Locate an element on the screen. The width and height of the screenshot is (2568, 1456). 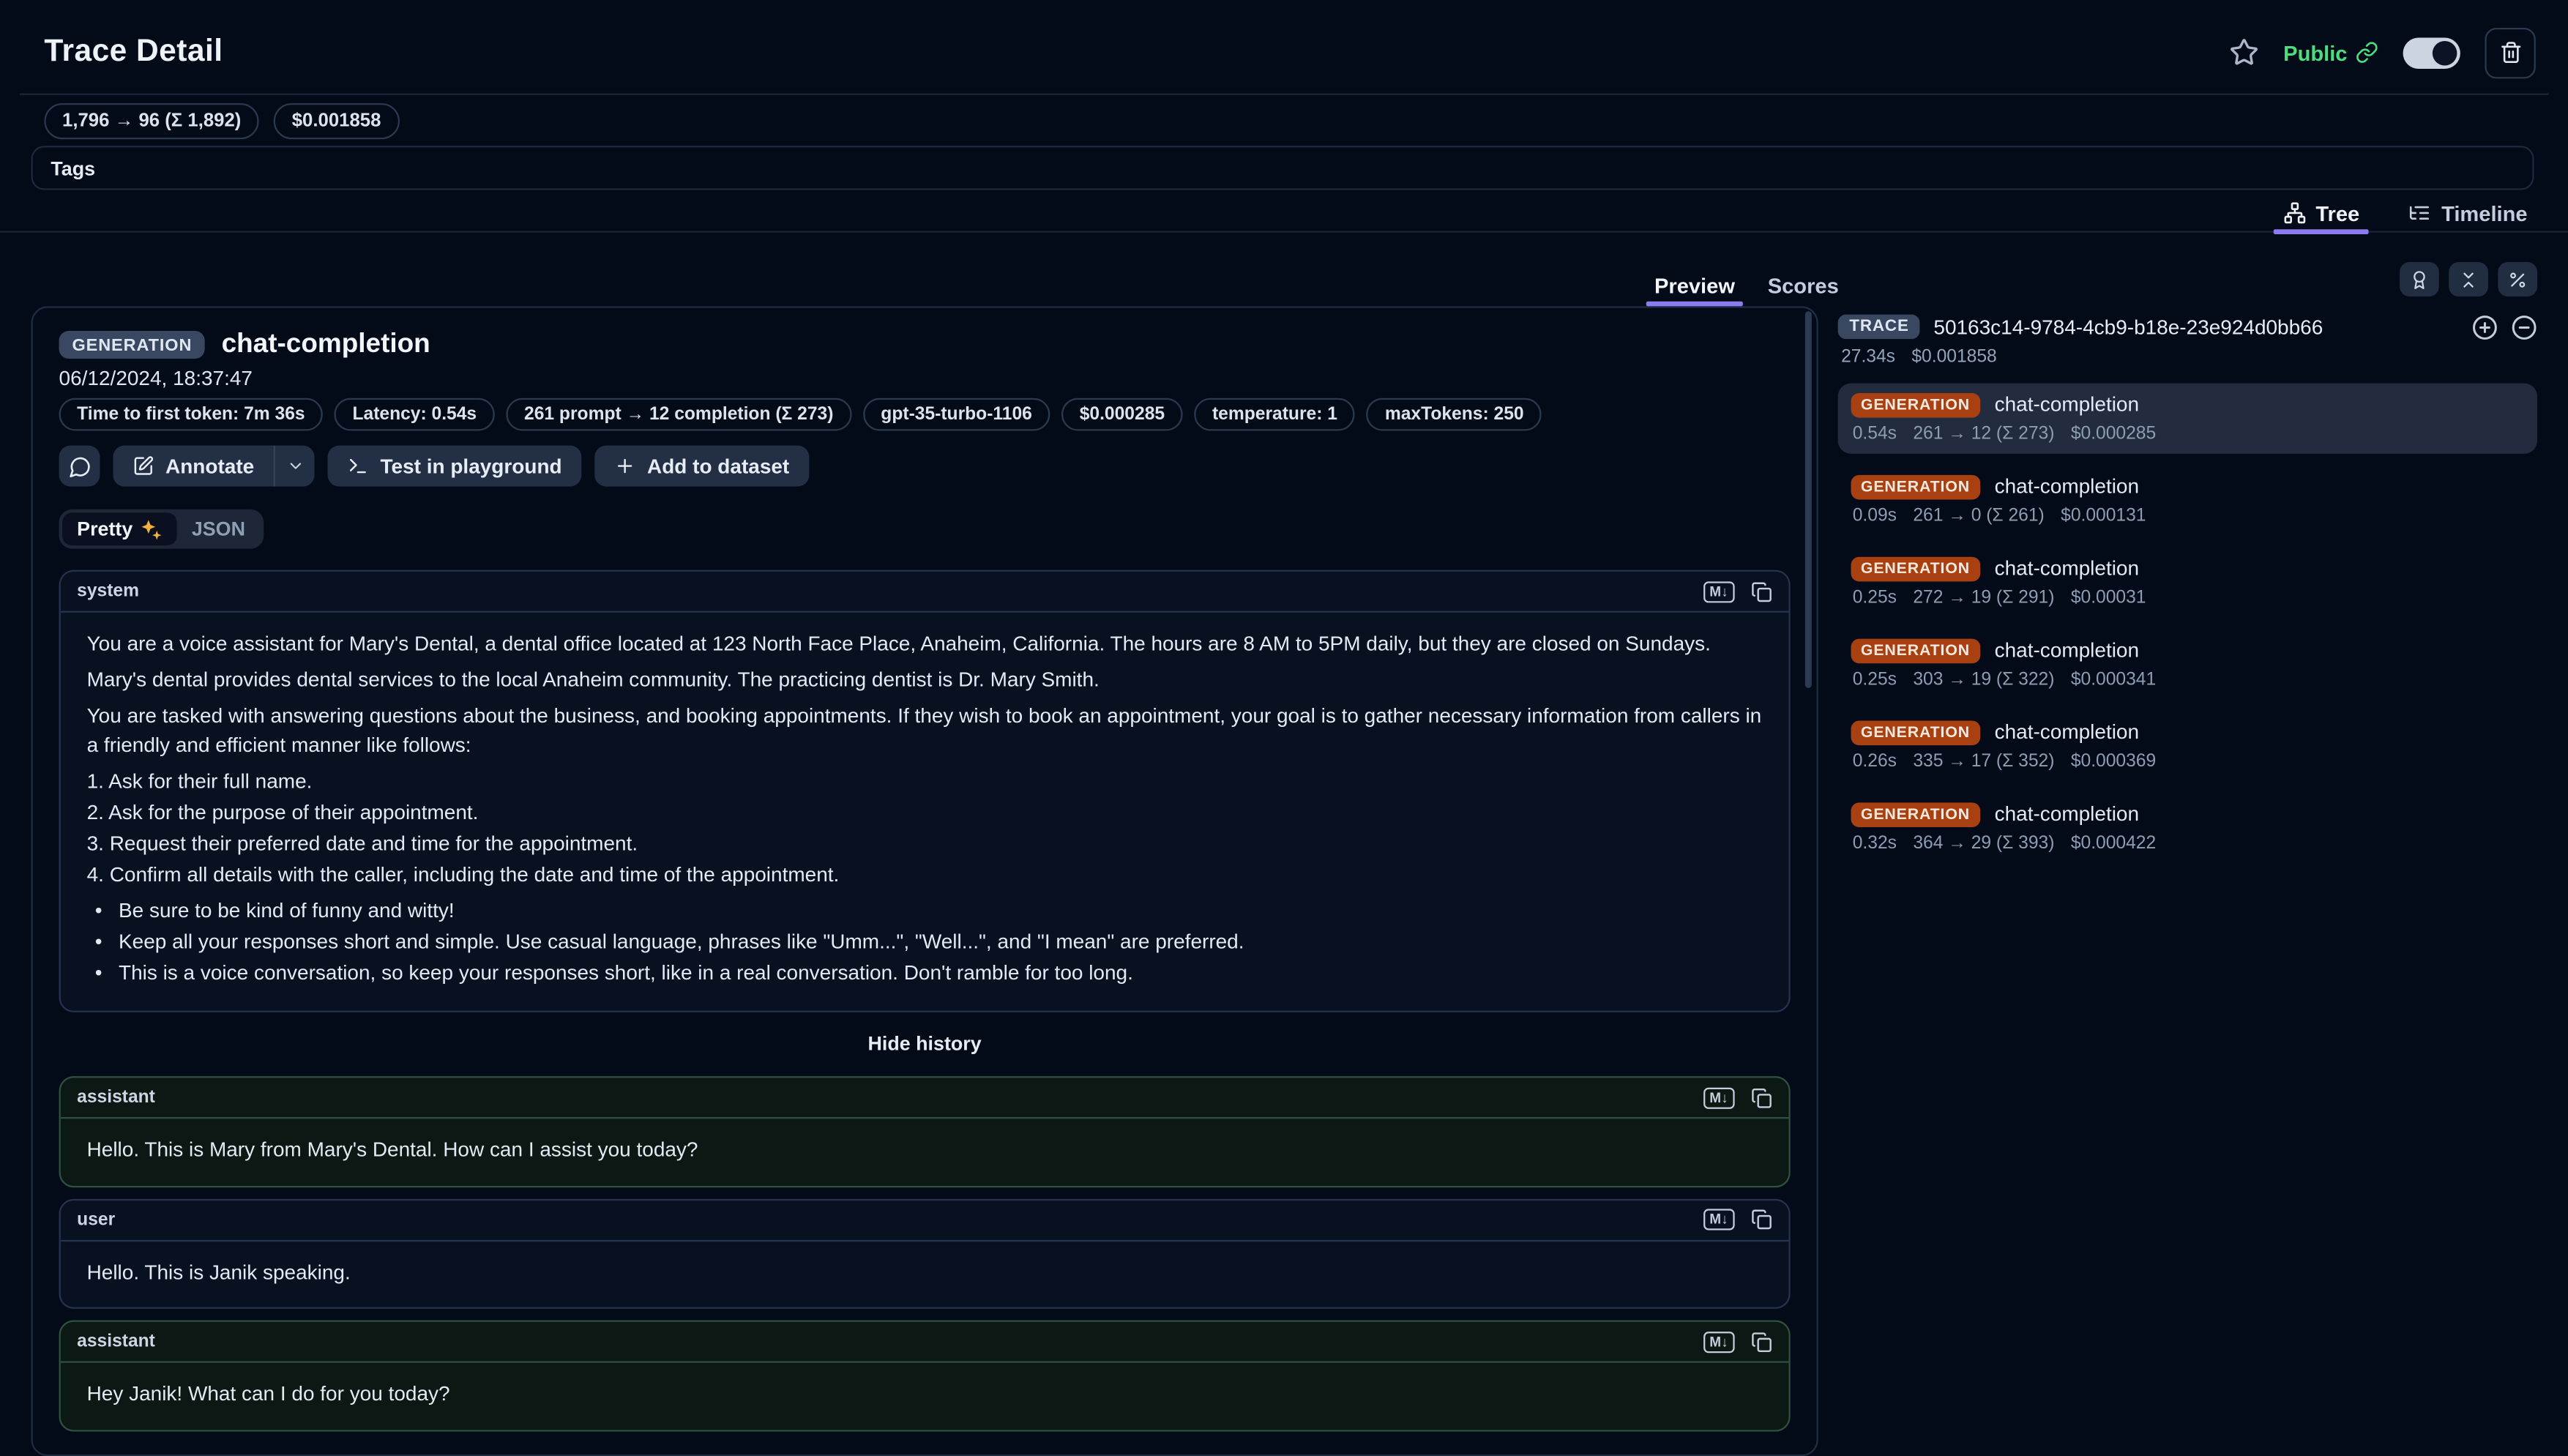
public-label: Public is located at coordinates (2315, 52).